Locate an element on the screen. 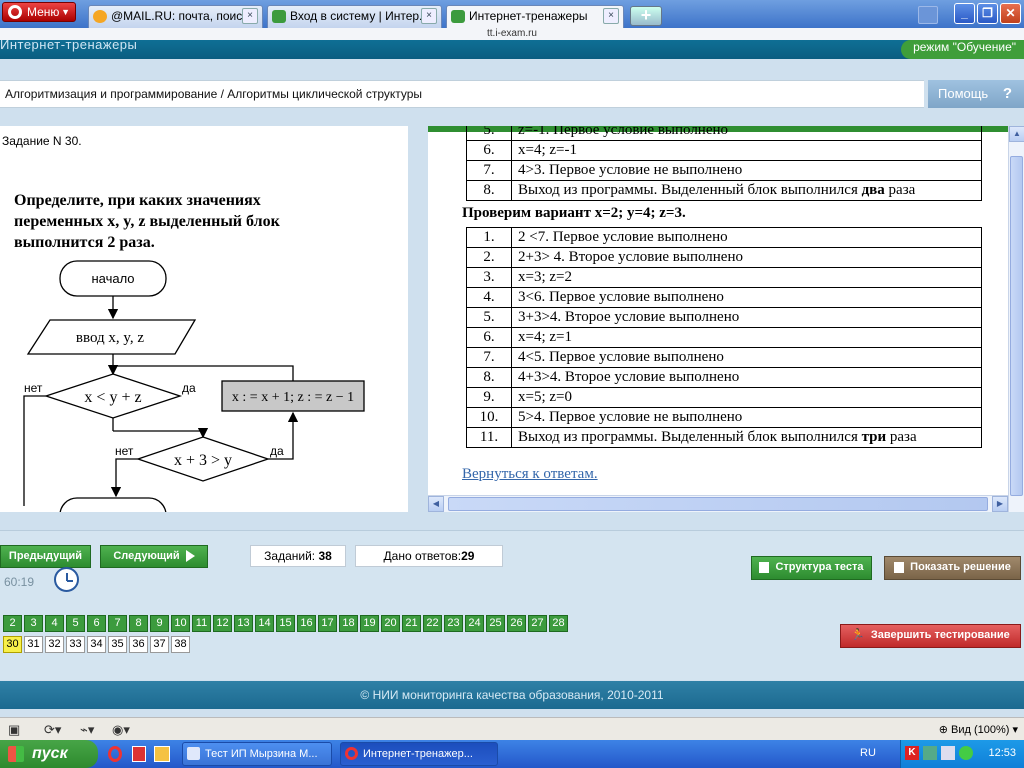  question-navigator-row-2: 30 31 32 33 34 35 36 37 38 is located at coordinates (153, 645).